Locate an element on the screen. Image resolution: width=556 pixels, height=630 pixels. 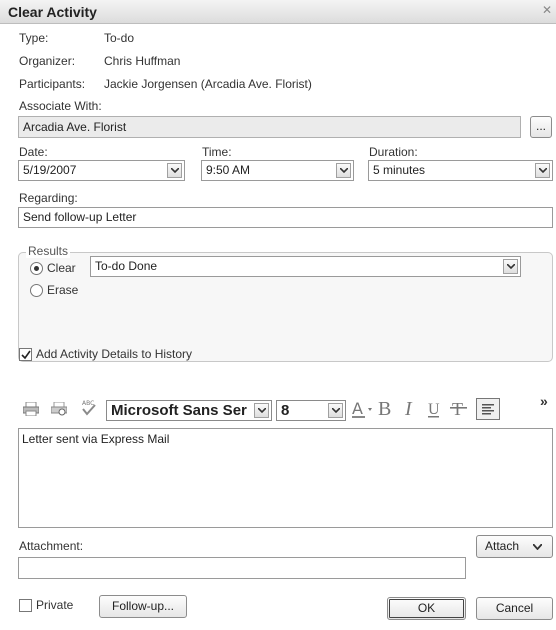
time-label: Time: is located at coordinates (217, 152).